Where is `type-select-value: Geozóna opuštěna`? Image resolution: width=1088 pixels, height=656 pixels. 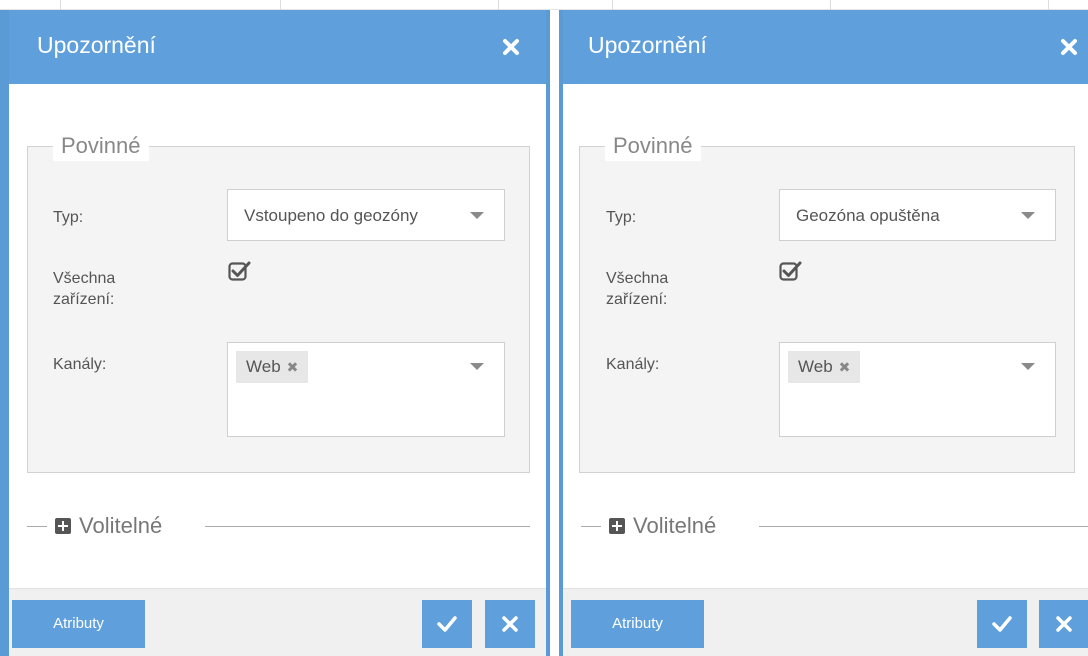 type-select-value: Geozóna opuštěna is located at coordinates (868, 215).